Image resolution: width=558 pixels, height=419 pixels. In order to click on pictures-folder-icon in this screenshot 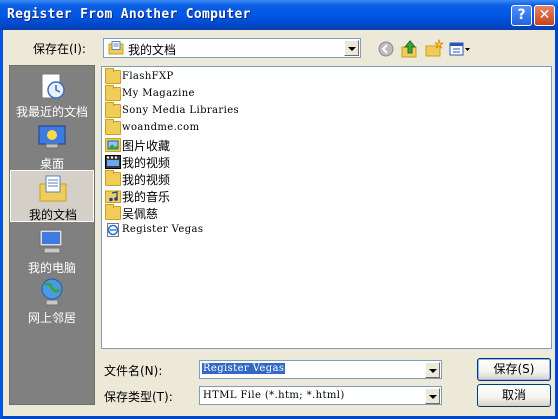, I will do `click(113, 145)`.